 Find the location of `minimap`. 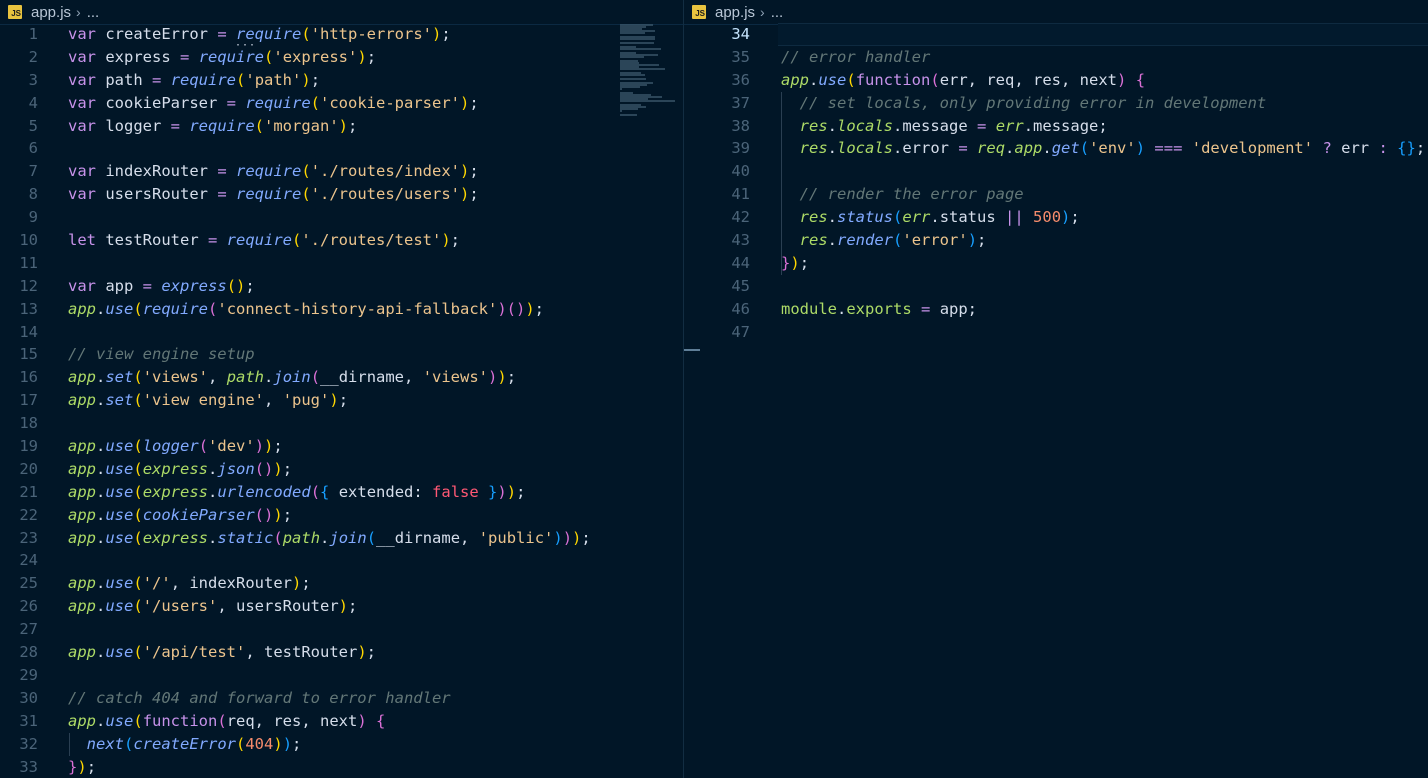

minimap is located at coordinates (651, 72).